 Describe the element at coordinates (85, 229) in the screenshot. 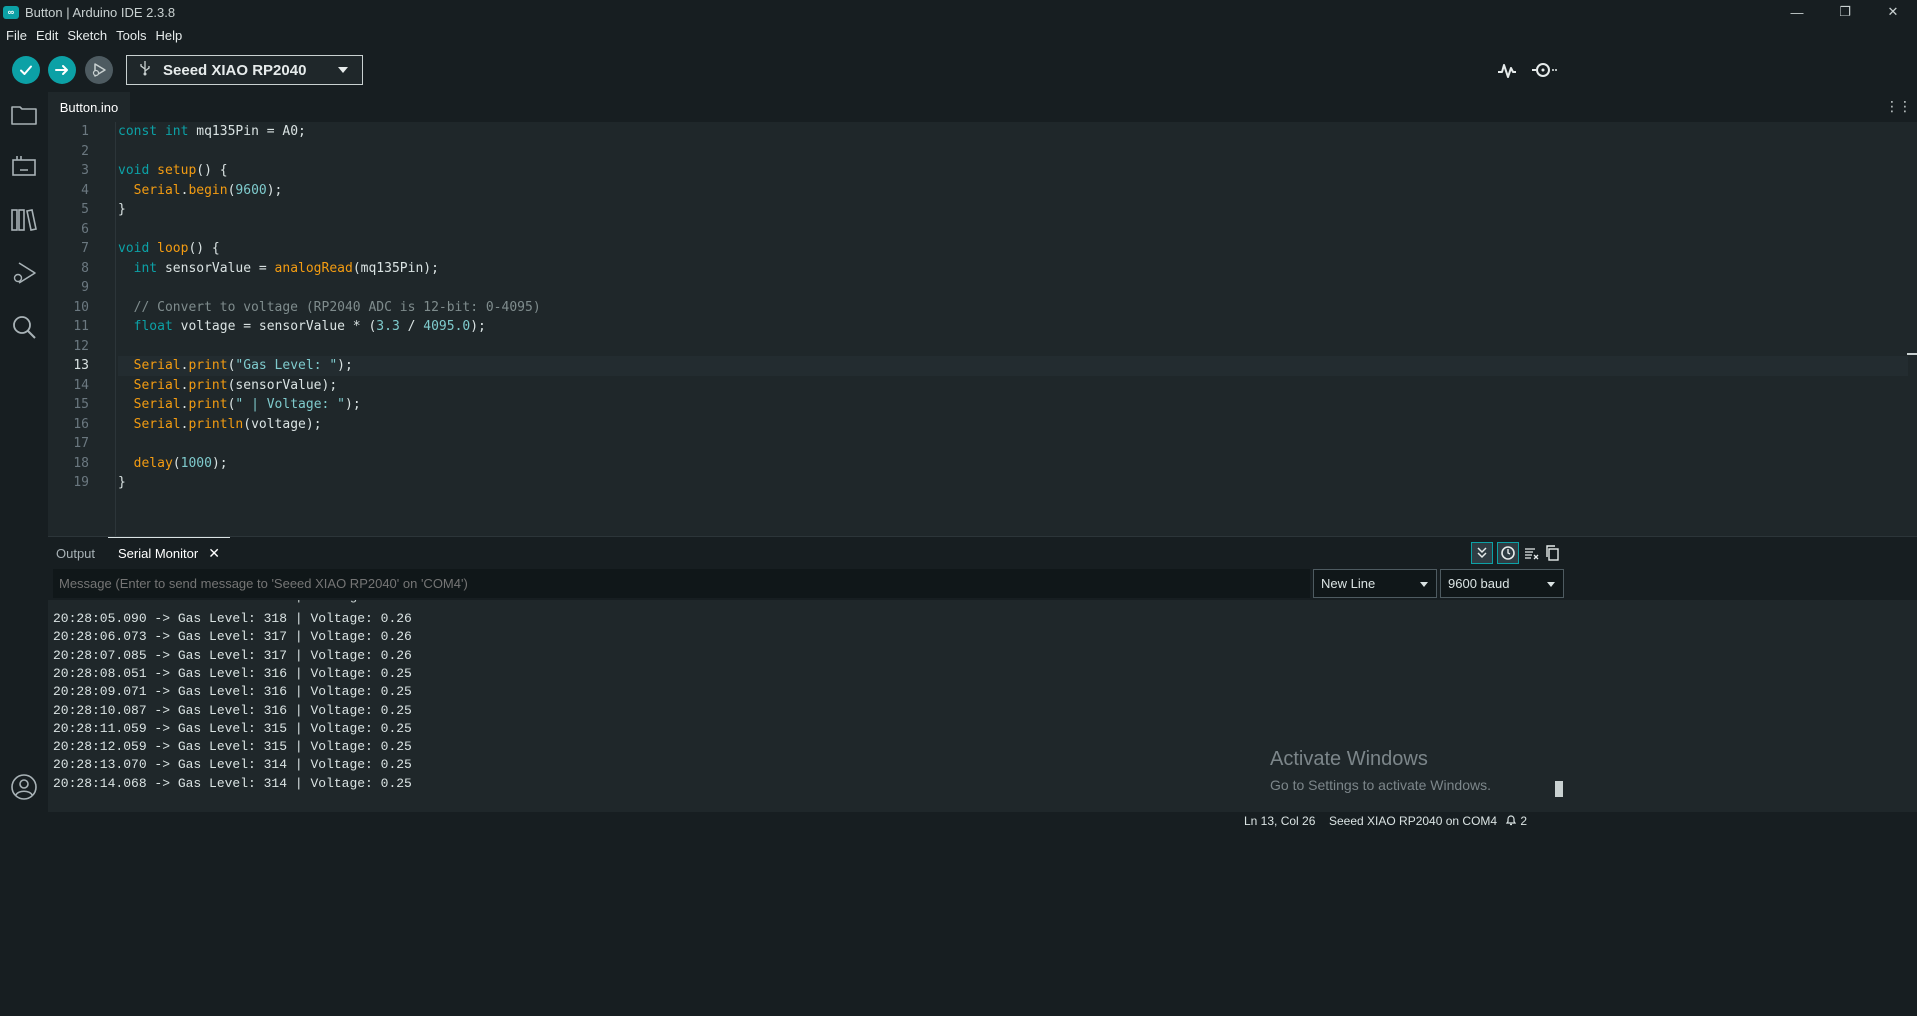

I see `line-number: 6` at that location.